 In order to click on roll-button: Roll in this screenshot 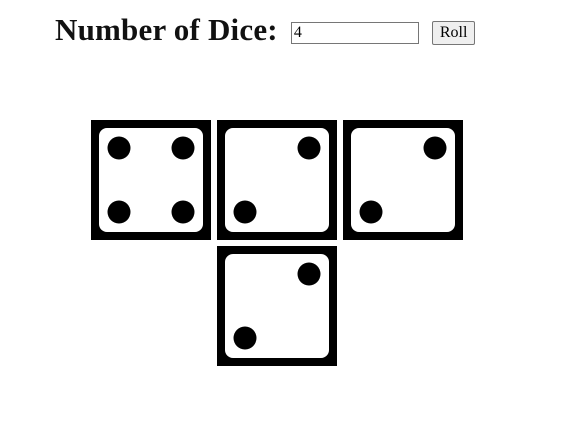, I will do `click(453, 33)`.